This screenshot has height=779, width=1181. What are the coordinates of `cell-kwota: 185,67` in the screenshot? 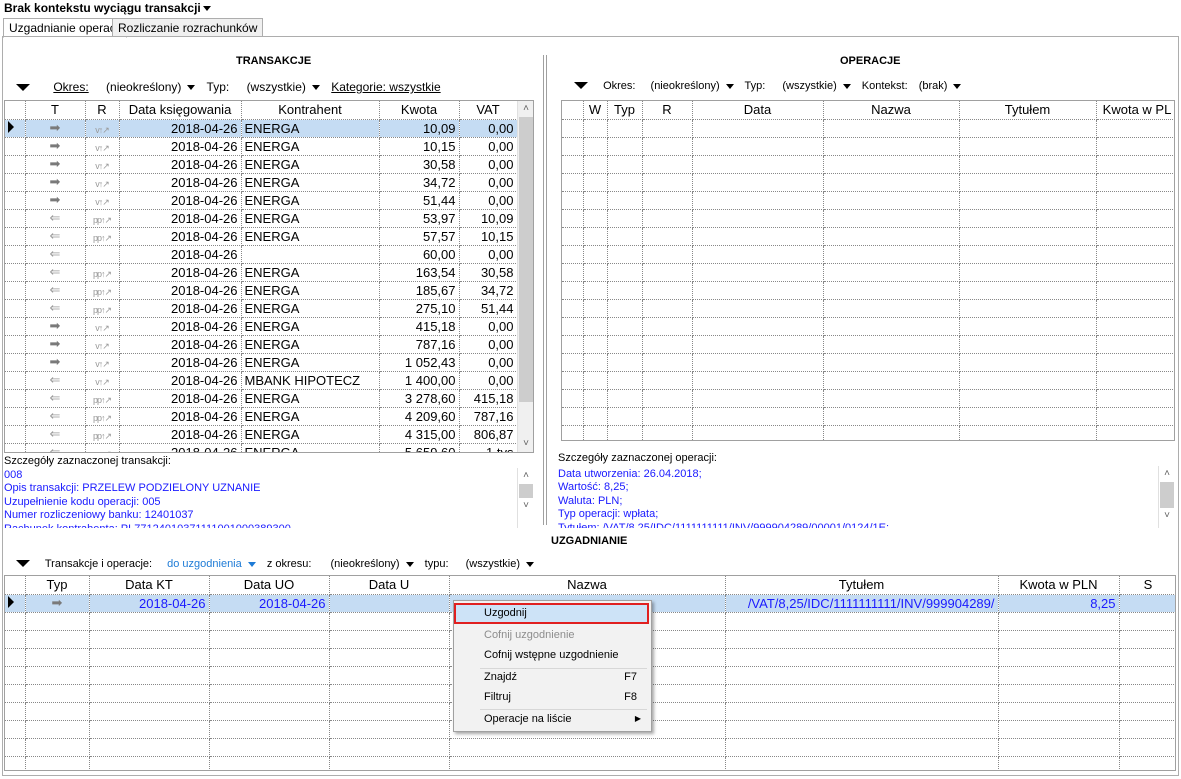 It's located at (419, 290).